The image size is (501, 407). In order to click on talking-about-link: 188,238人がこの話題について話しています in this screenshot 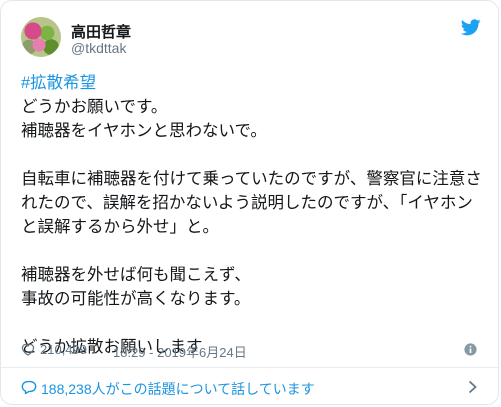, I will do `click(251, 387)`.